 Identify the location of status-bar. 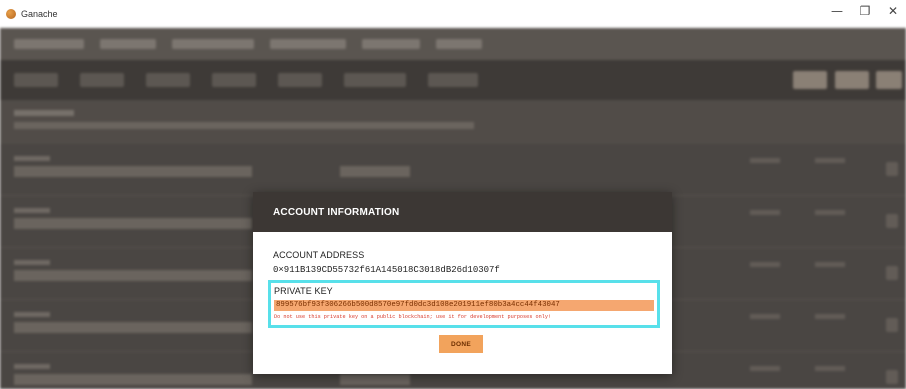
(453, 80).